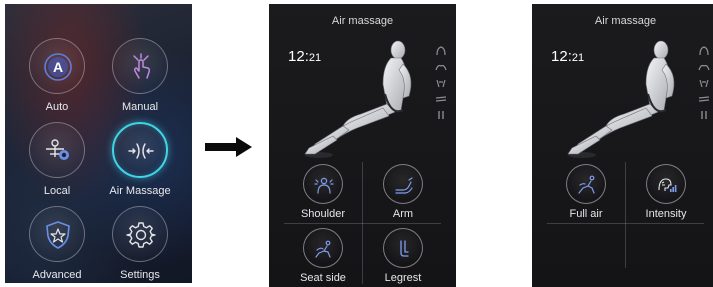 Image resolution: width=713 pixels, height=287 pixels. I want to click on air-massage-icon, so click(141, 151).